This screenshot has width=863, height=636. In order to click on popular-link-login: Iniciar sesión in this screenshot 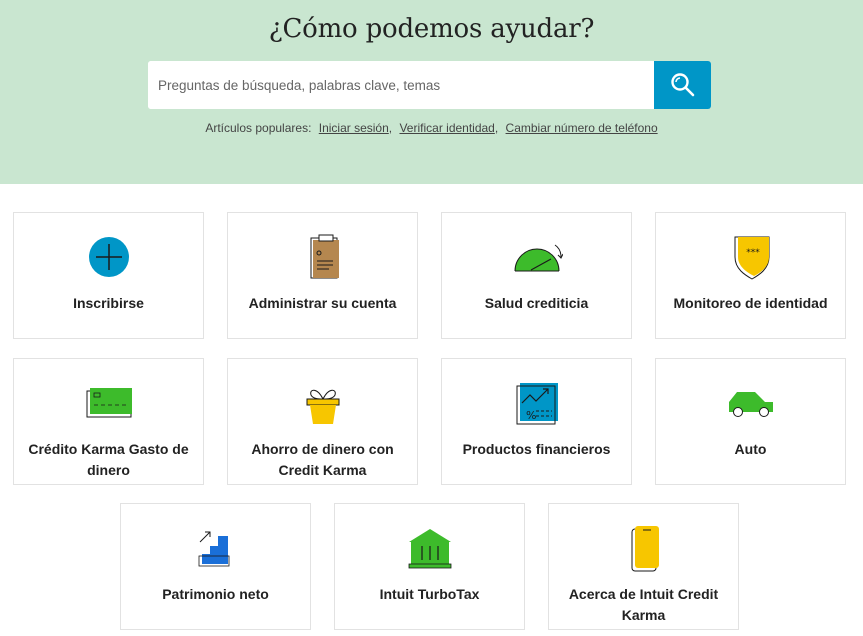, I will do `click(354, 128)`.